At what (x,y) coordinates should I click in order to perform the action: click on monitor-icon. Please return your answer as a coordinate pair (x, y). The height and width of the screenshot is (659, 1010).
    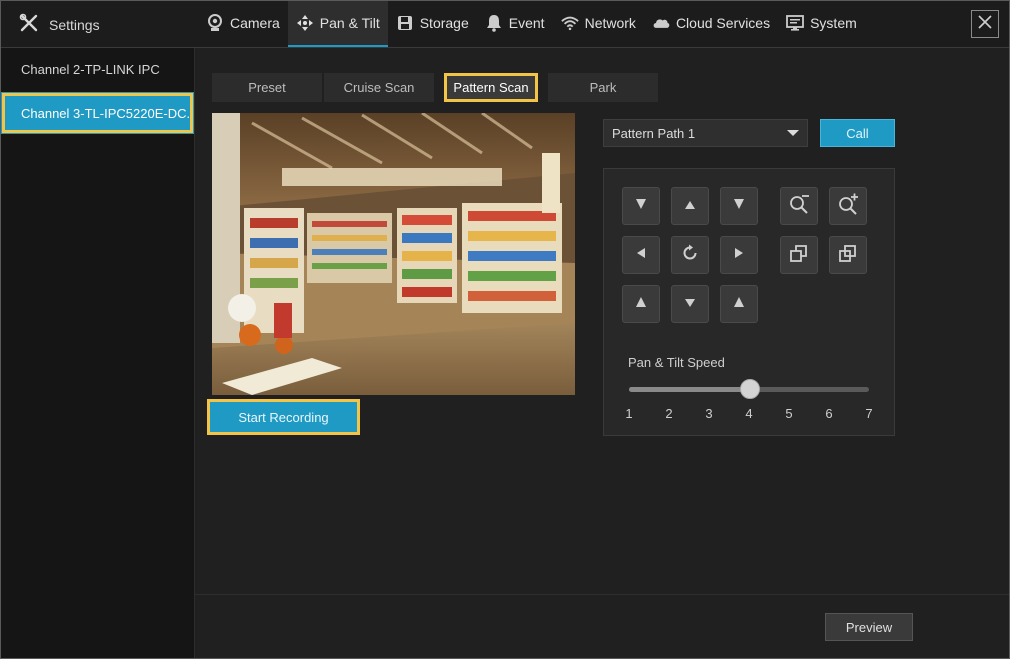
    Looking at the image, I should click on (795, 23).